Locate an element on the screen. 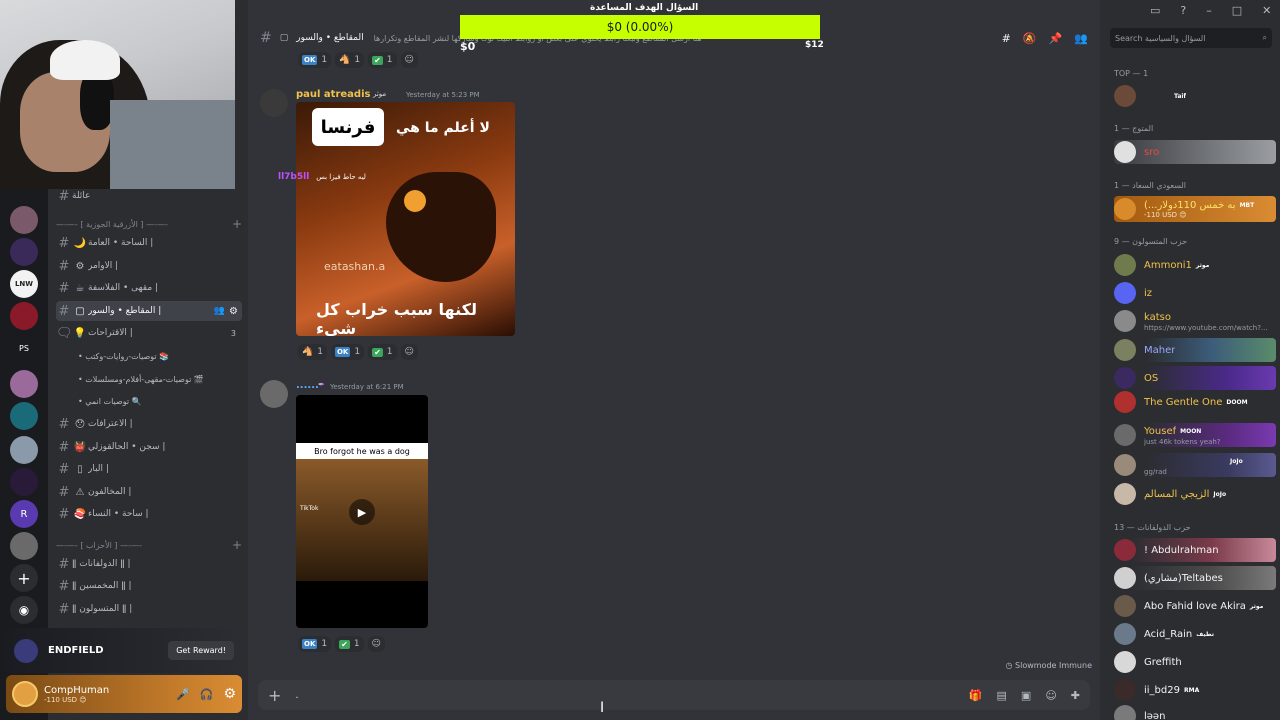 This screenshot has width=1280, height=720. members-icon: 👥 is located at coordinates (1081, 38).